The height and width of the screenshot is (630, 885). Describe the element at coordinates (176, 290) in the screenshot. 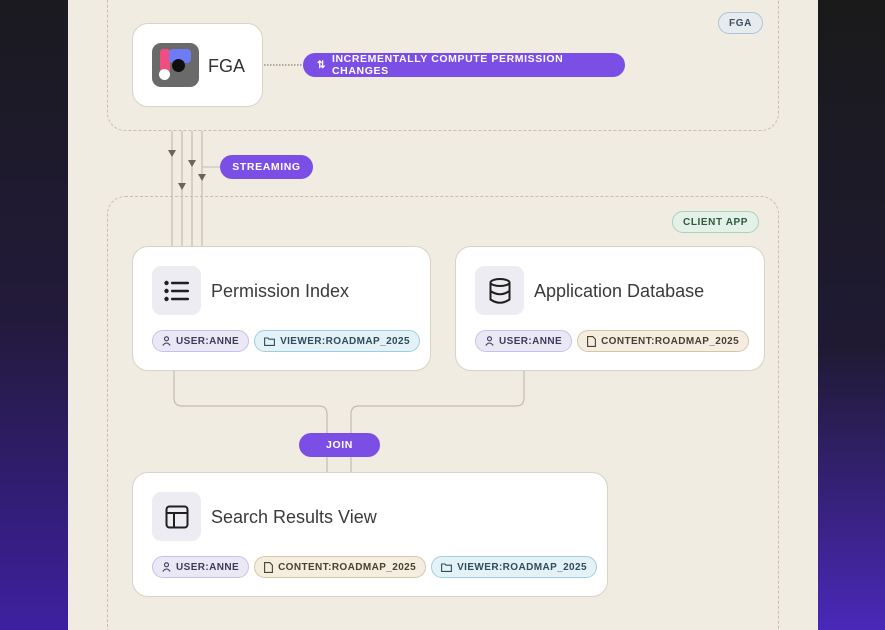

I see `list-icon` at that location.